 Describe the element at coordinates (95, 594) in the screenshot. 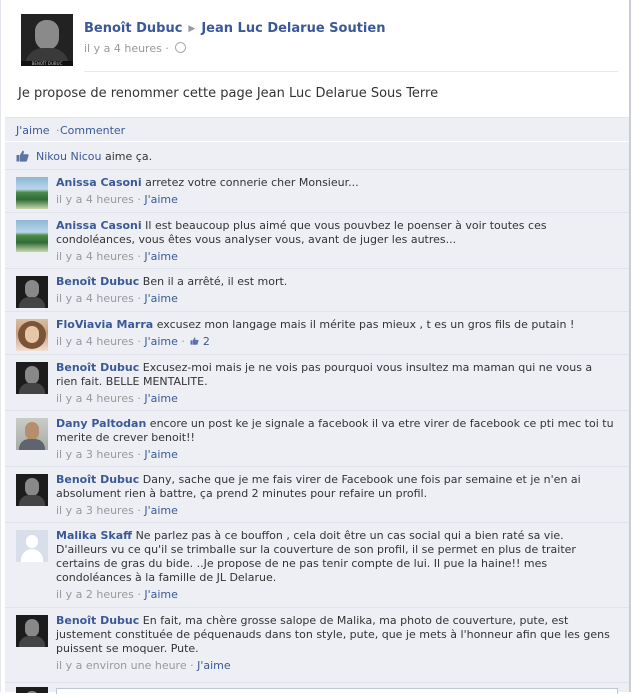

I see `comment-timestamp: il y a 2 heures` at that location.